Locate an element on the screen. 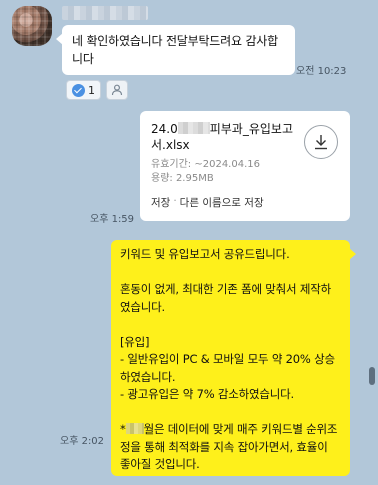 The height and width of the screenshot is (485, 378). file-expiry: 유효기간: ~2024.04.16 is located at coordinates (205, 164).